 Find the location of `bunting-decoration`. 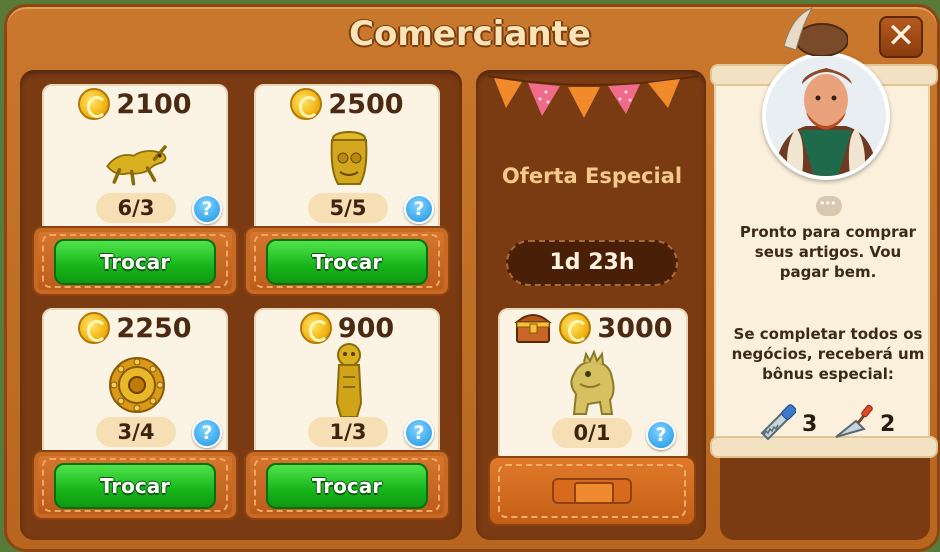

bunting-decoration is located at coordinates (593, 96).